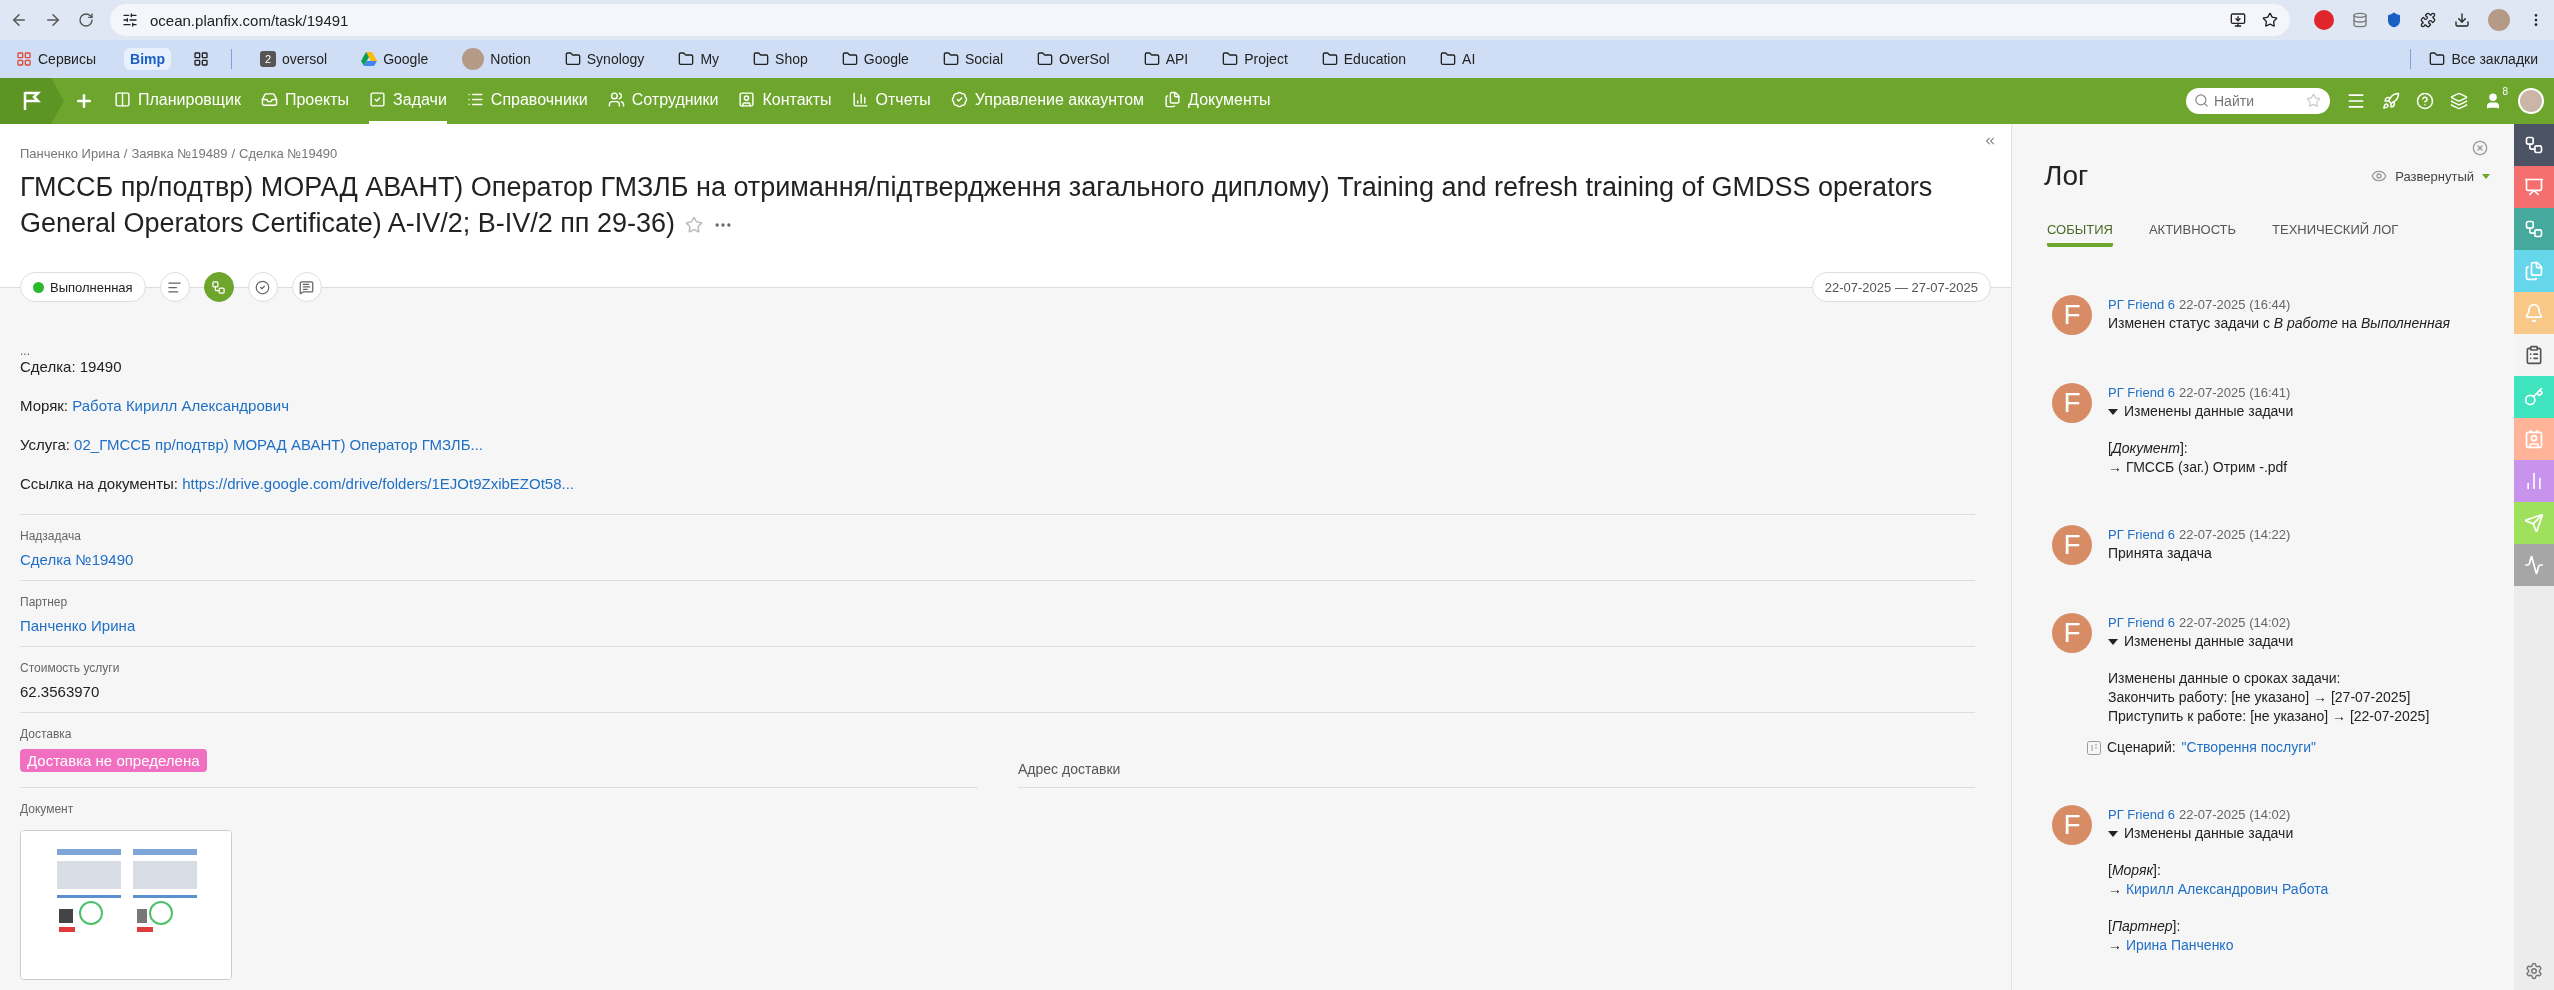 The image size is (2554, 990). What do you see at coordinates (2531, 101) in the screenshot?
I see `user-avatar` at bounding box center [2531, 101].